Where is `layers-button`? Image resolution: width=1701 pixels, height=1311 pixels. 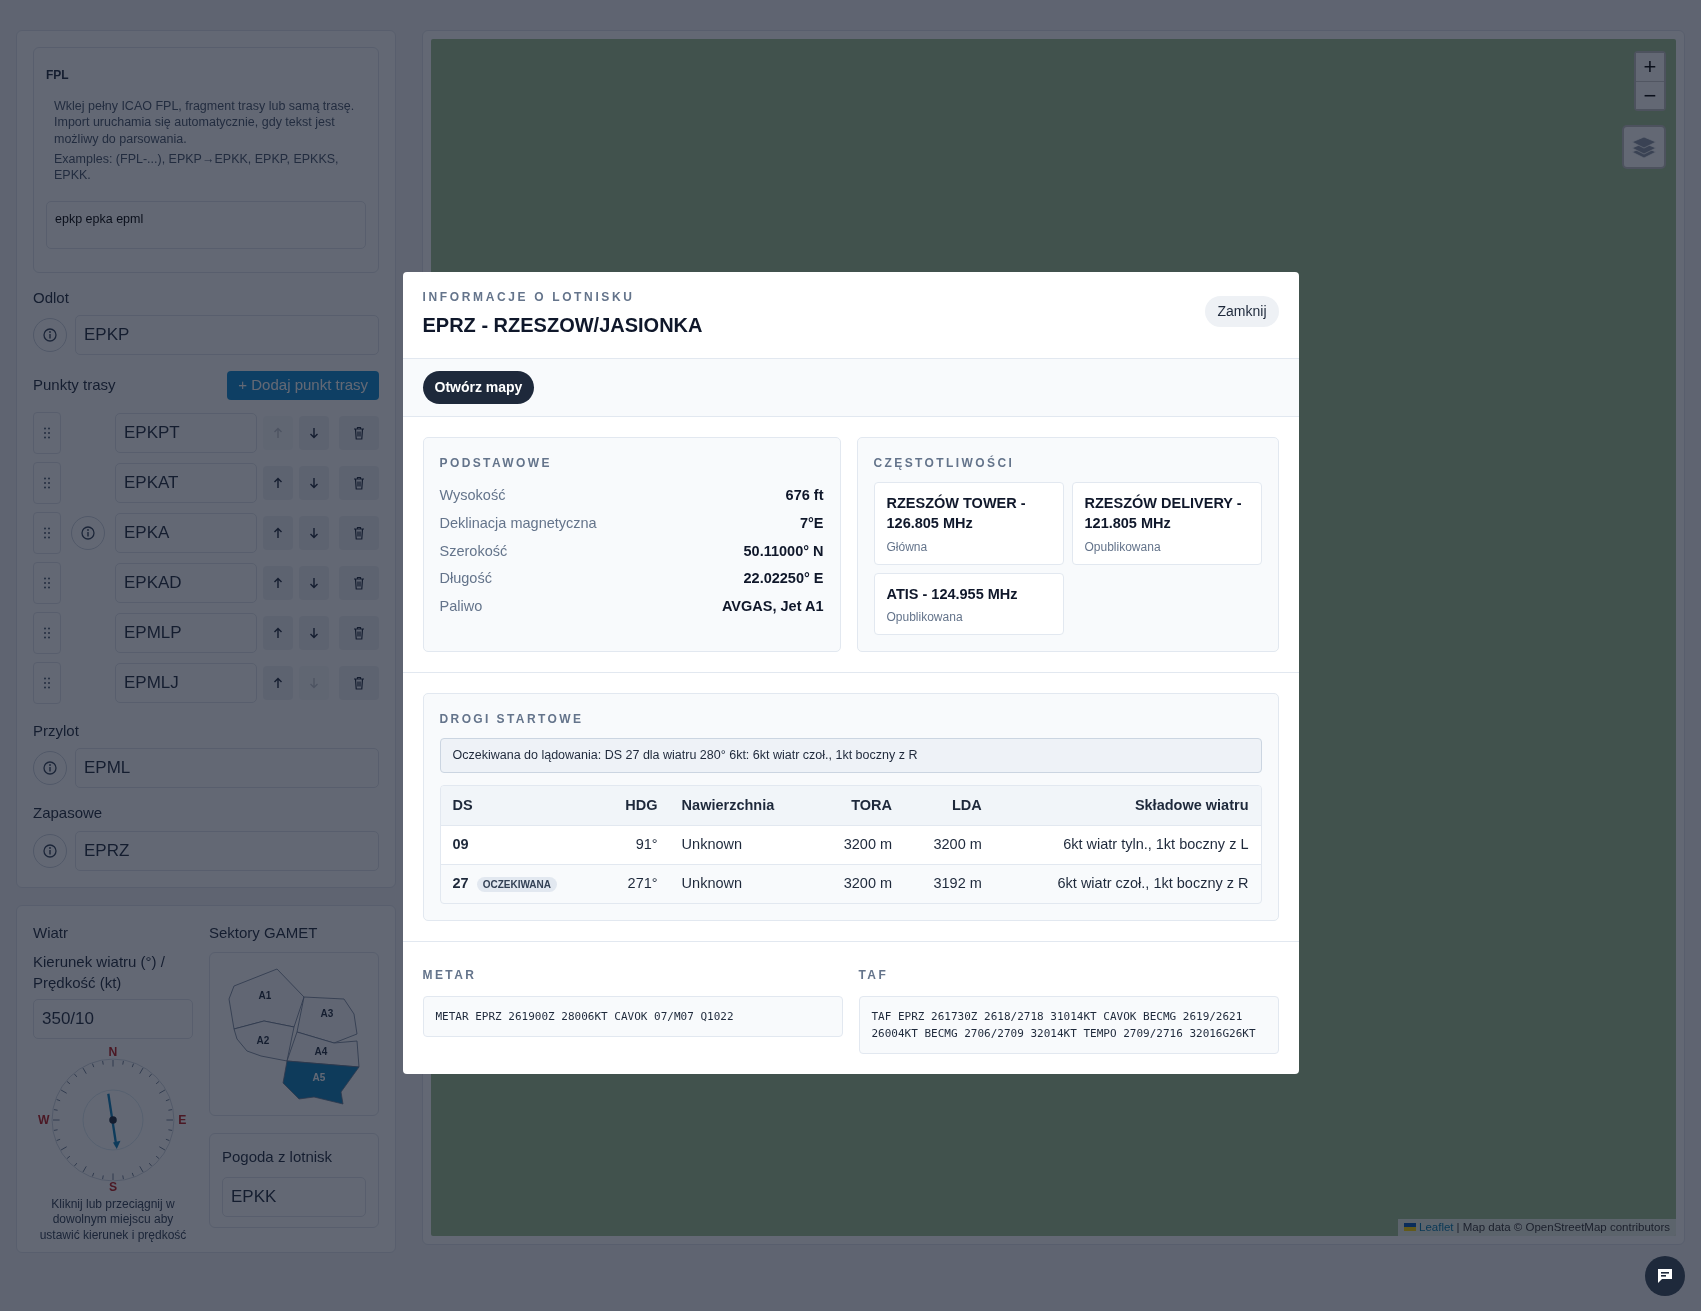 layers-button is located at coordinates (1644, 147).